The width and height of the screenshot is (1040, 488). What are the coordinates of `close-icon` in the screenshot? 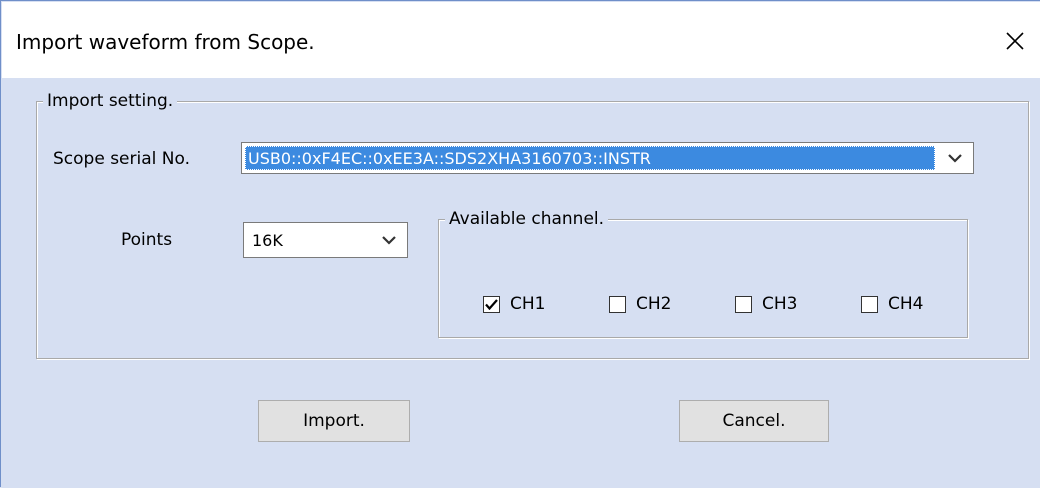 It's located at (1015, 41).